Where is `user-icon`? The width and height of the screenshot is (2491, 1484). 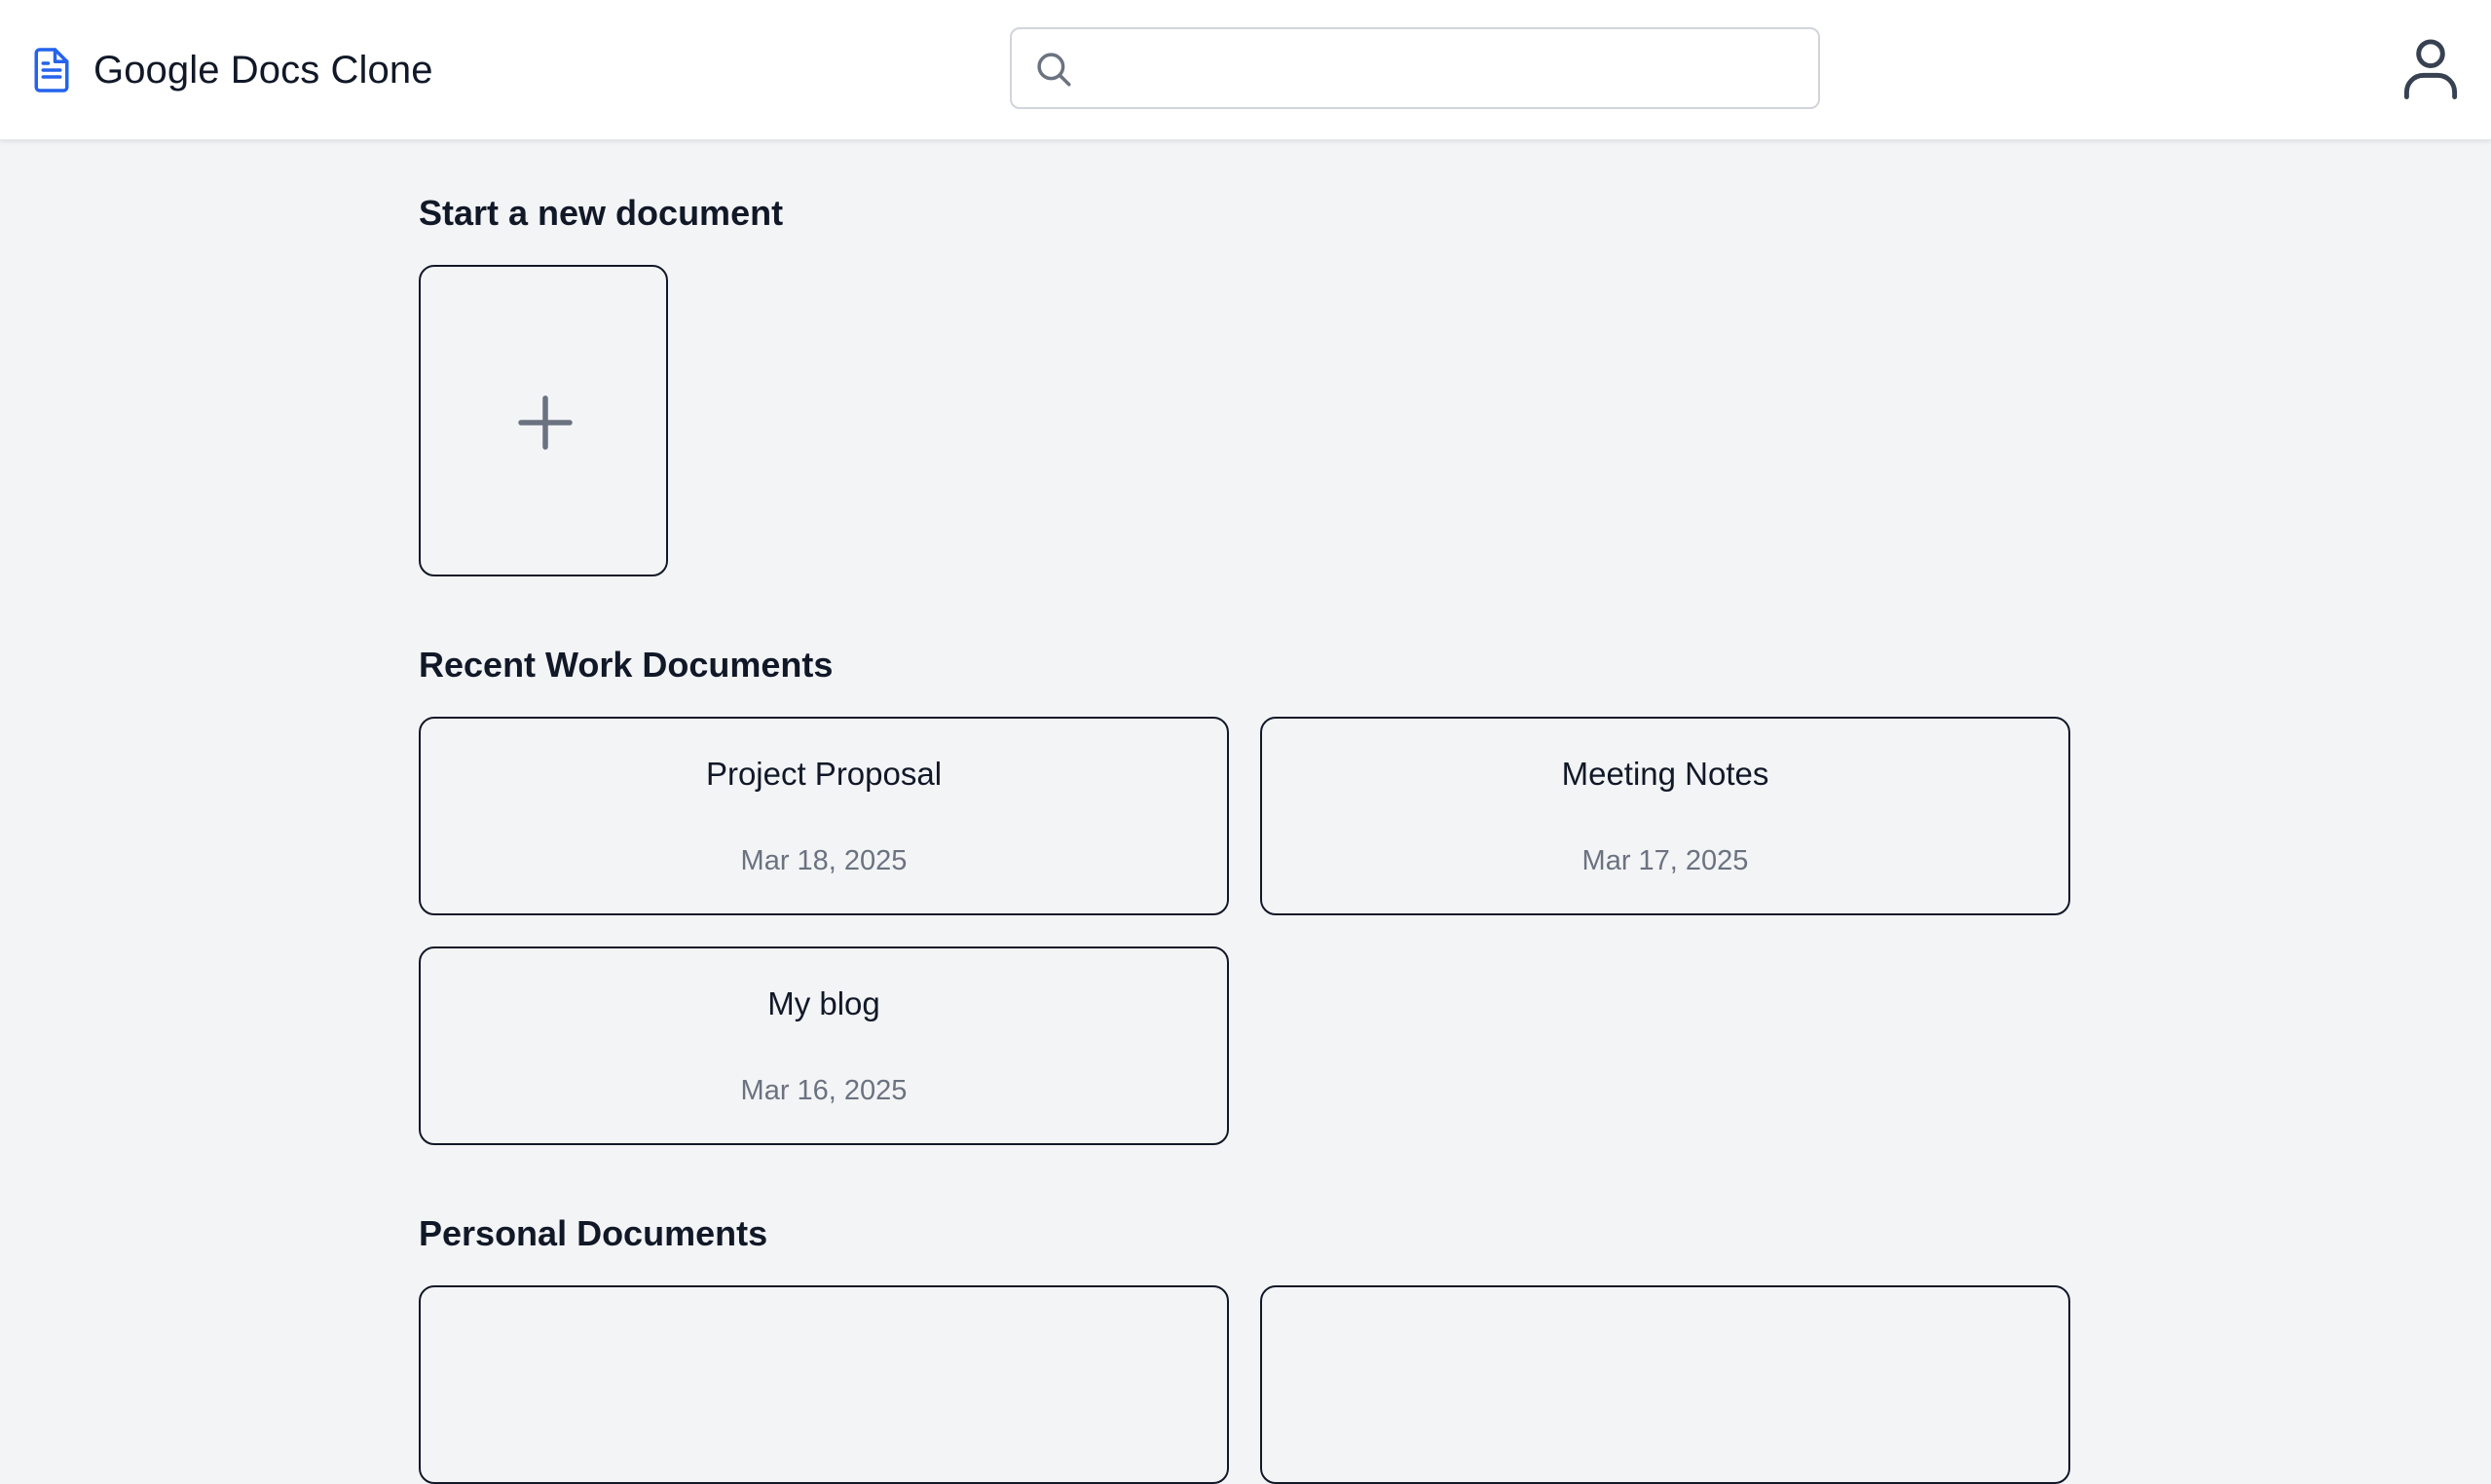 user-icon is located at coordinates (2430, 68).